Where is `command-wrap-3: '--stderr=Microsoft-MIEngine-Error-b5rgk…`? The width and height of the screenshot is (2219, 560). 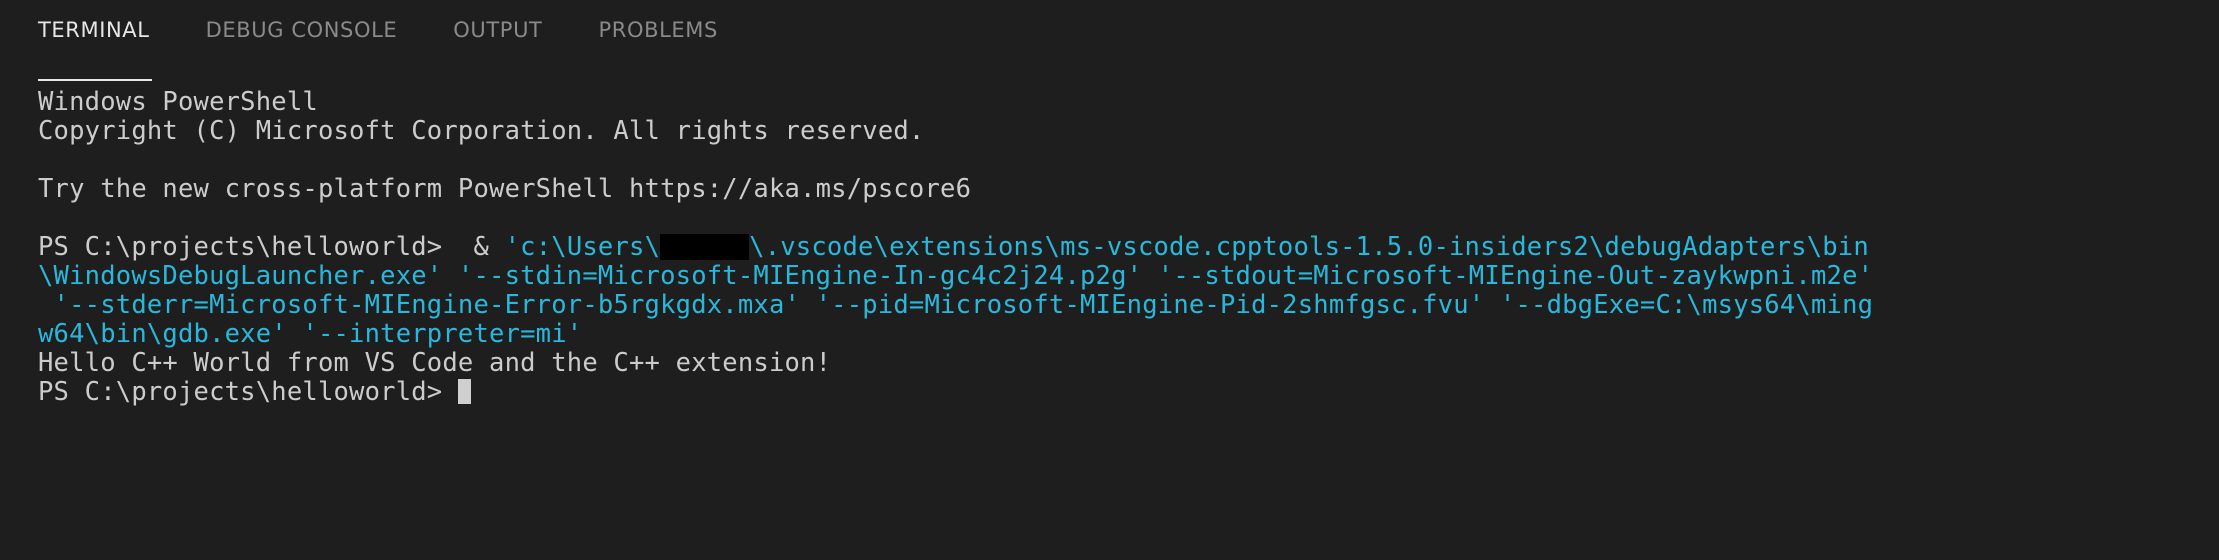 command-wrap-3: '--stderr=Microsoft-MIEngine-Error-b5rgk… is located at coordinates (956, 305).